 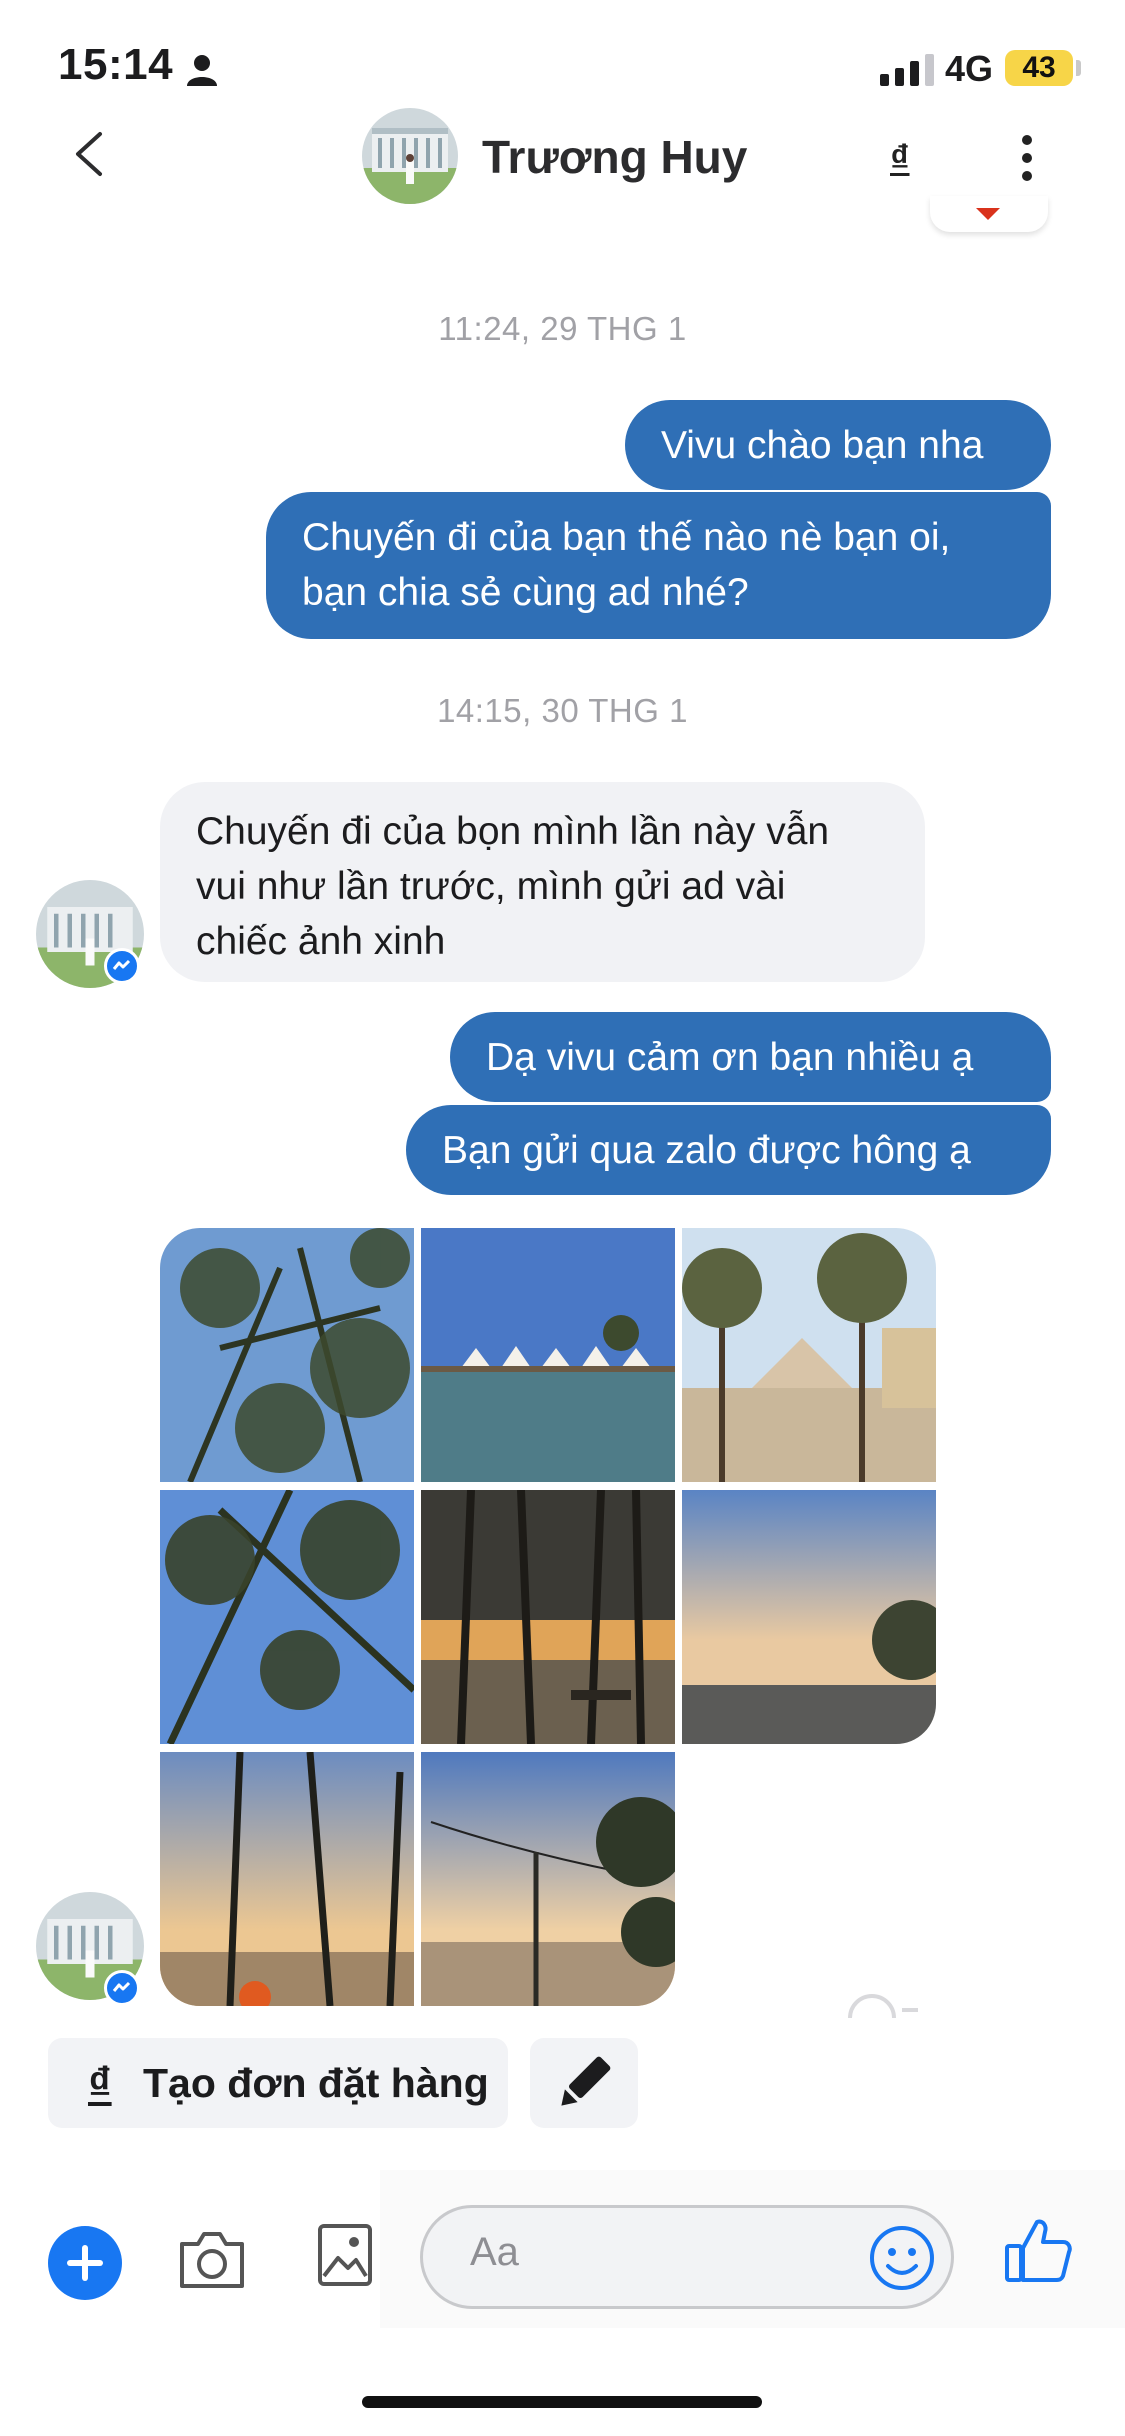 What do you see at coordinates (321, 941) in the screenshot?
I see `message-text: chiếc ảnh xinh` at bounding box center [321, 941].